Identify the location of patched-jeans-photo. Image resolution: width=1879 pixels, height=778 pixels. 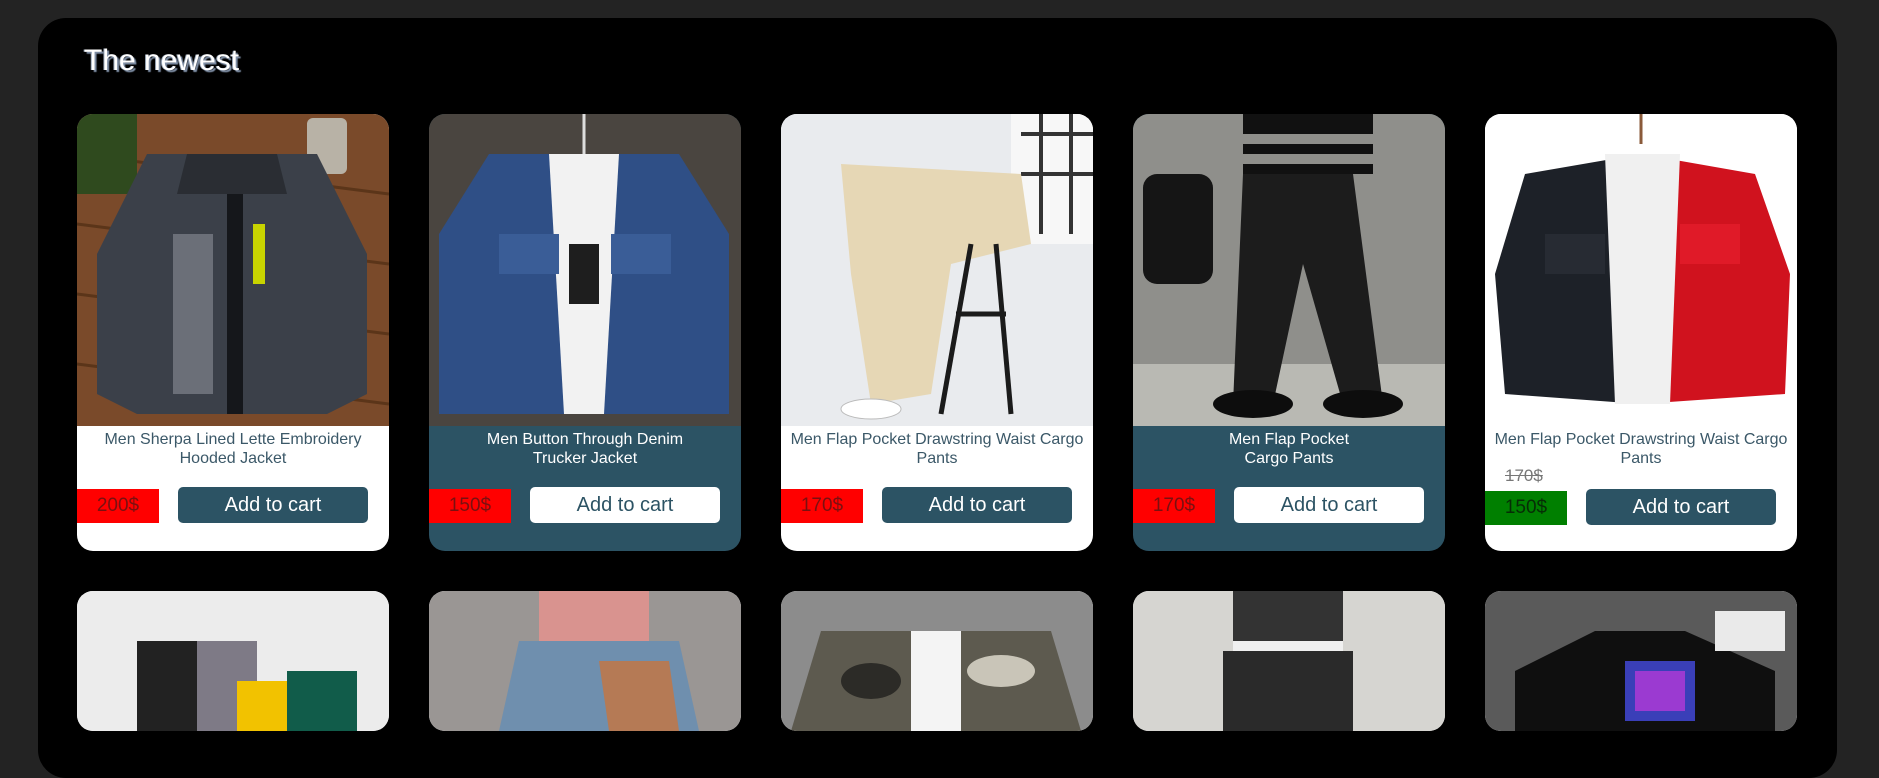
(585, 661).